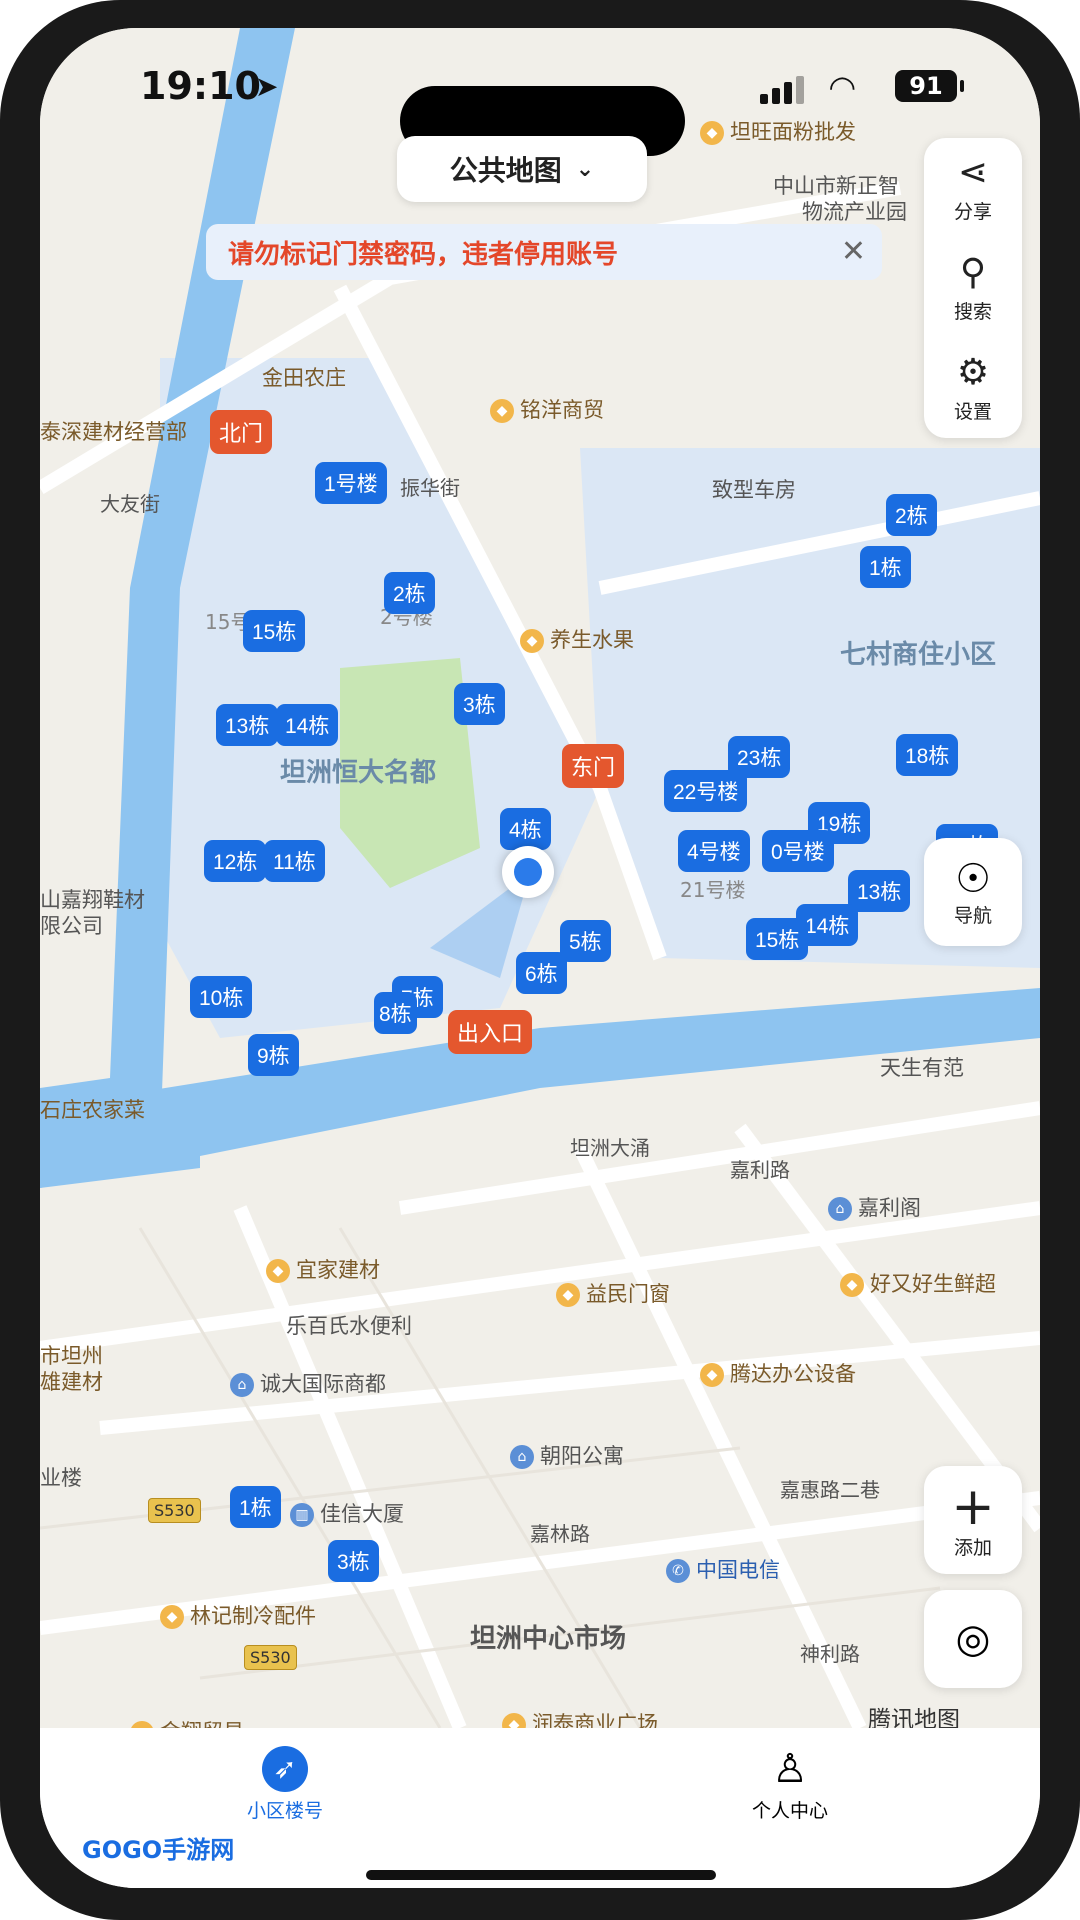 The image size is (1080, 1920). I want to click on search-button: ⚲ 搜索, so click(973, 288).